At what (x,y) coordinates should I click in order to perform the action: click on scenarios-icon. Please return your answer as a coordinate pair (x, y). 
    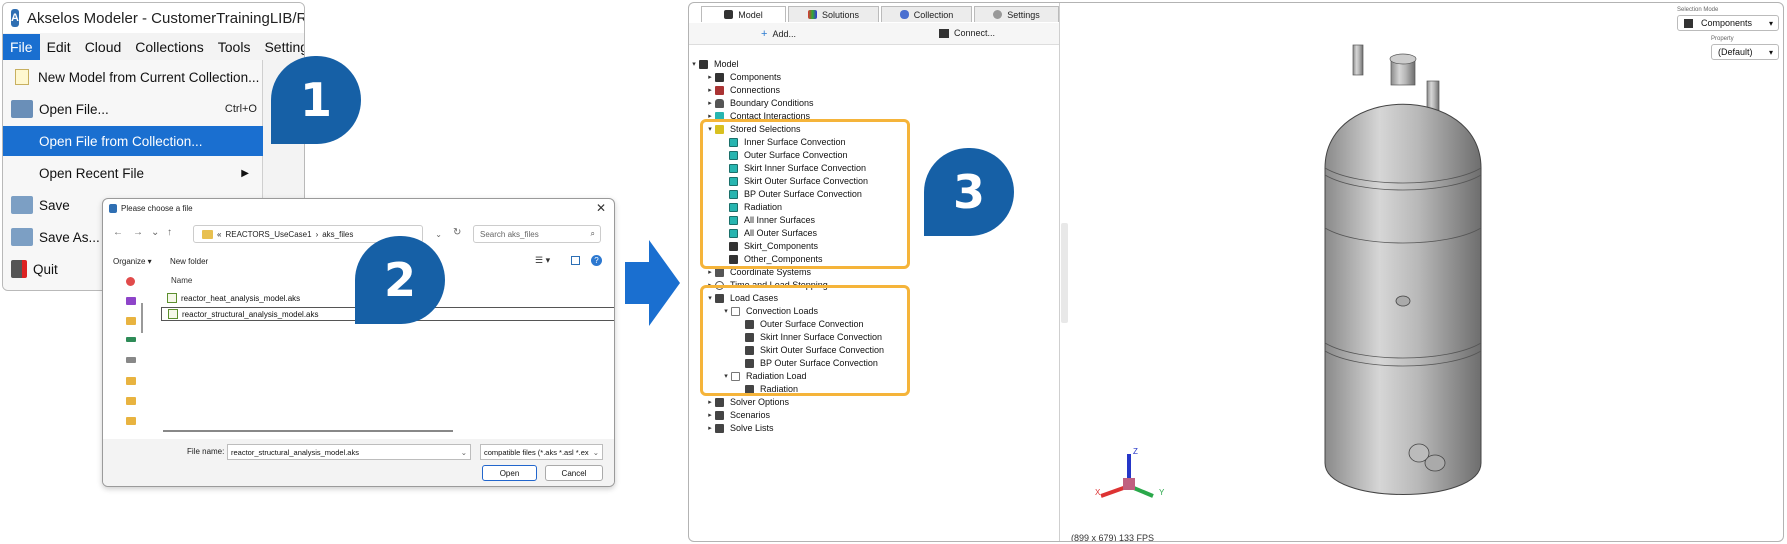
    Looking at the image, I should click on (719, 415).